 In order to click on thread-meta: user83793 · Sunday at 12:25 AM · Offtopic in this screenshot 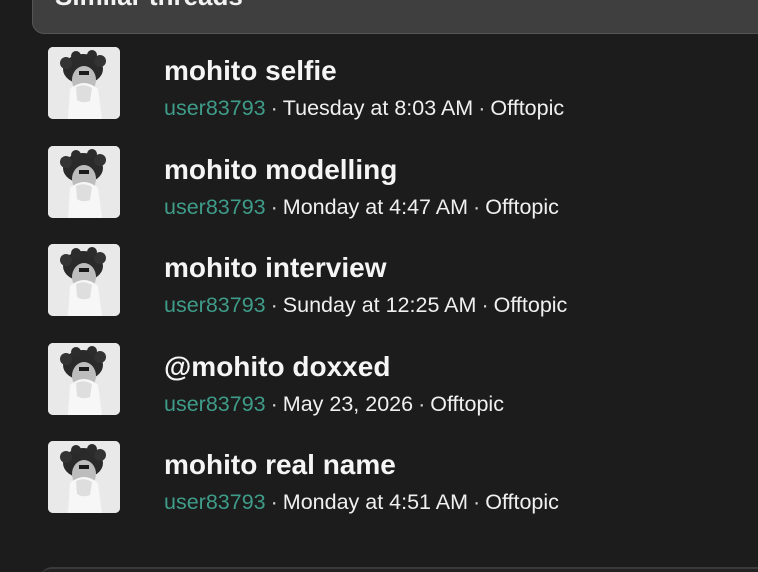, I will do `click(365, 305)`.